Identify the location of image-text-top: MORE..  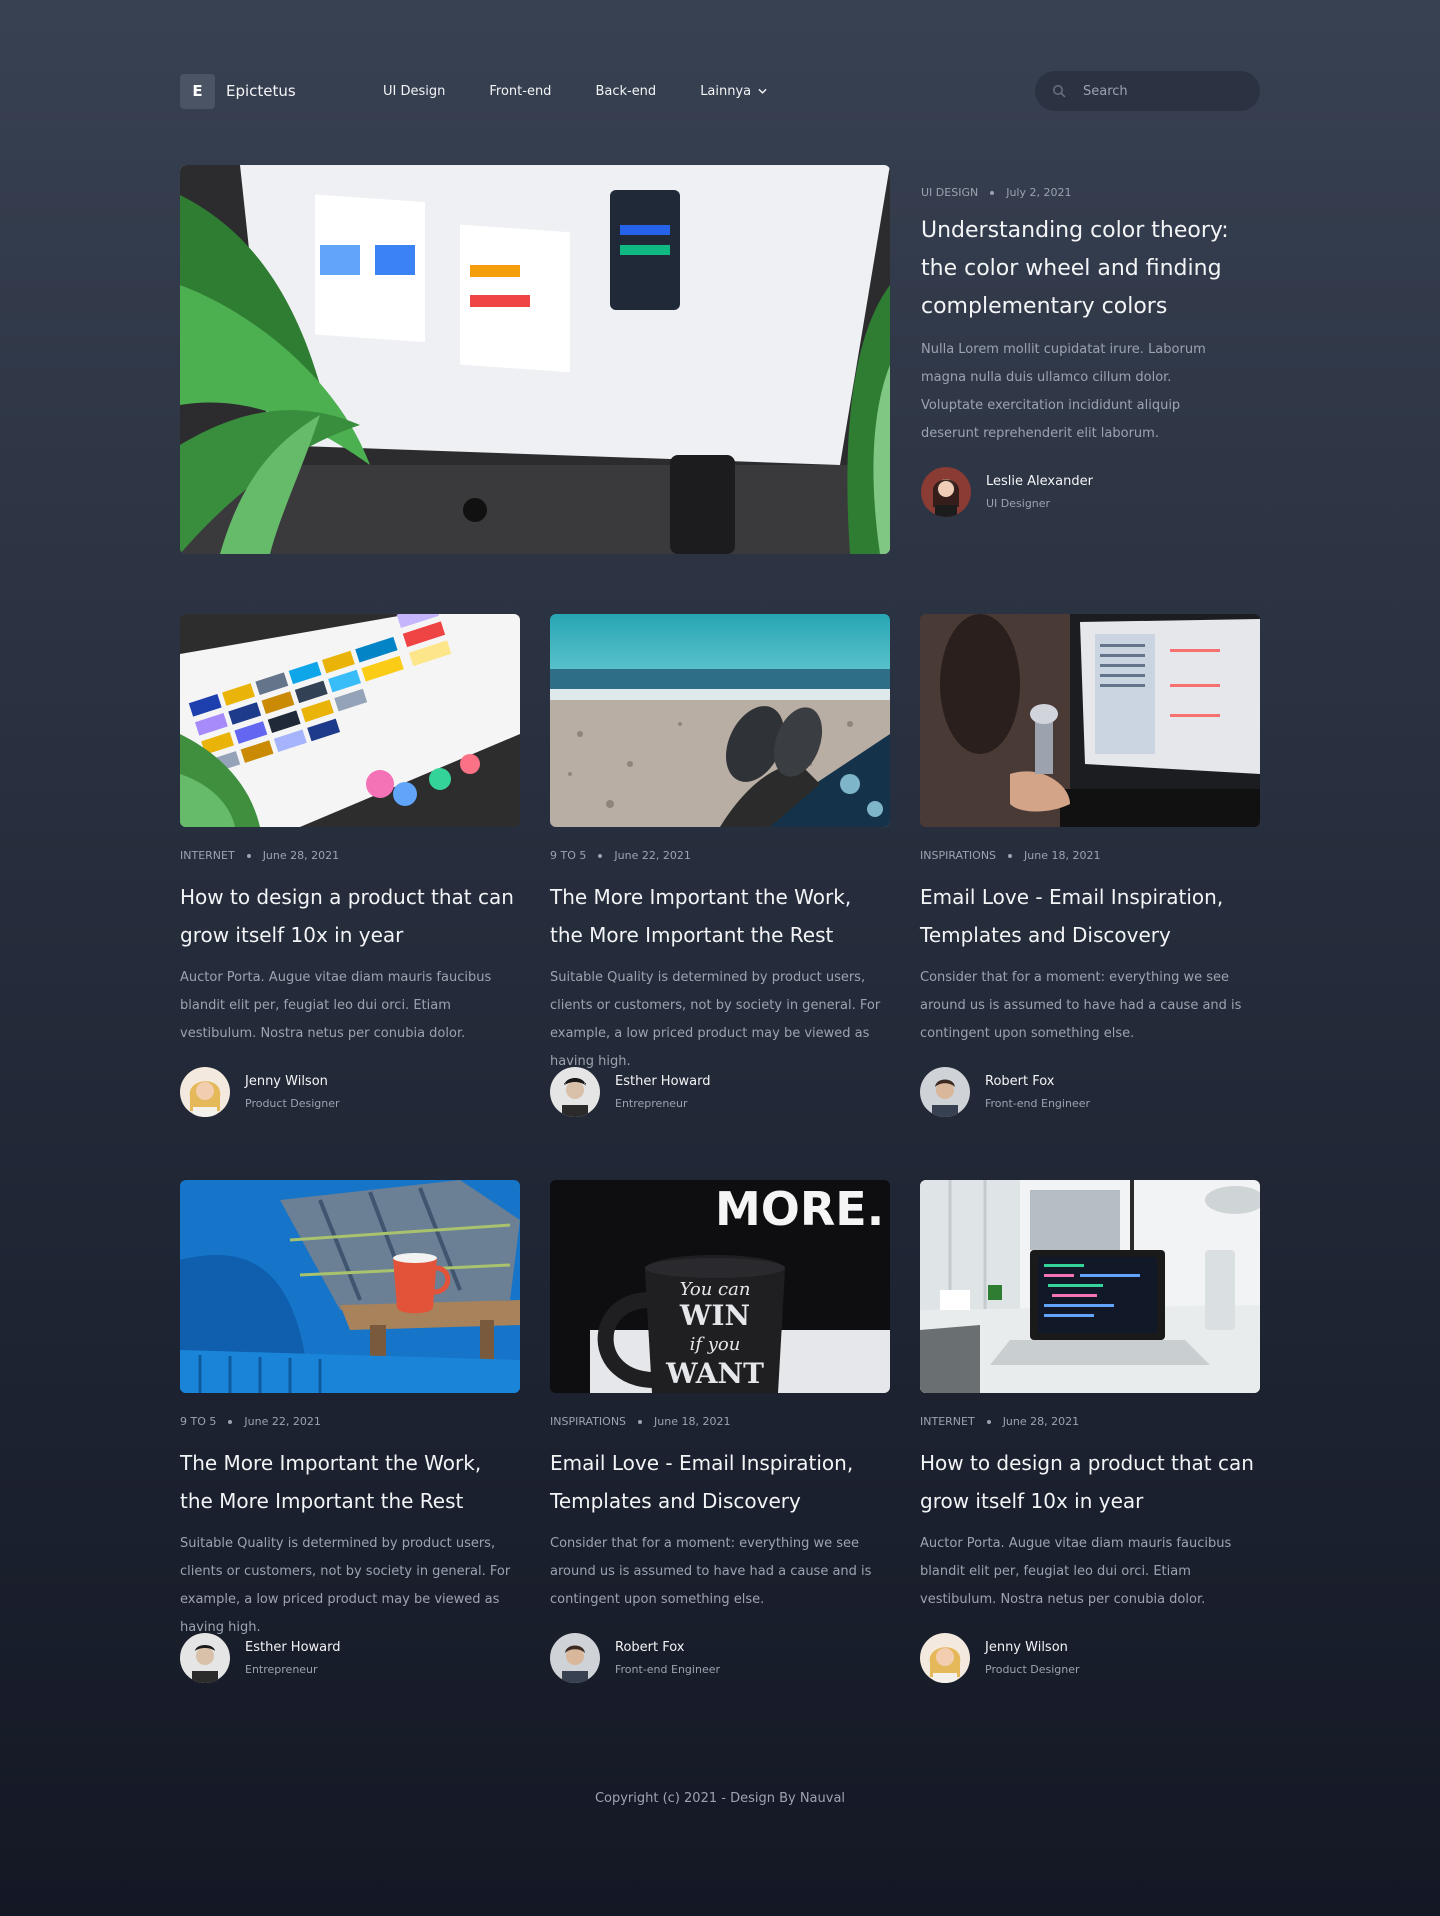
(799, 1209).